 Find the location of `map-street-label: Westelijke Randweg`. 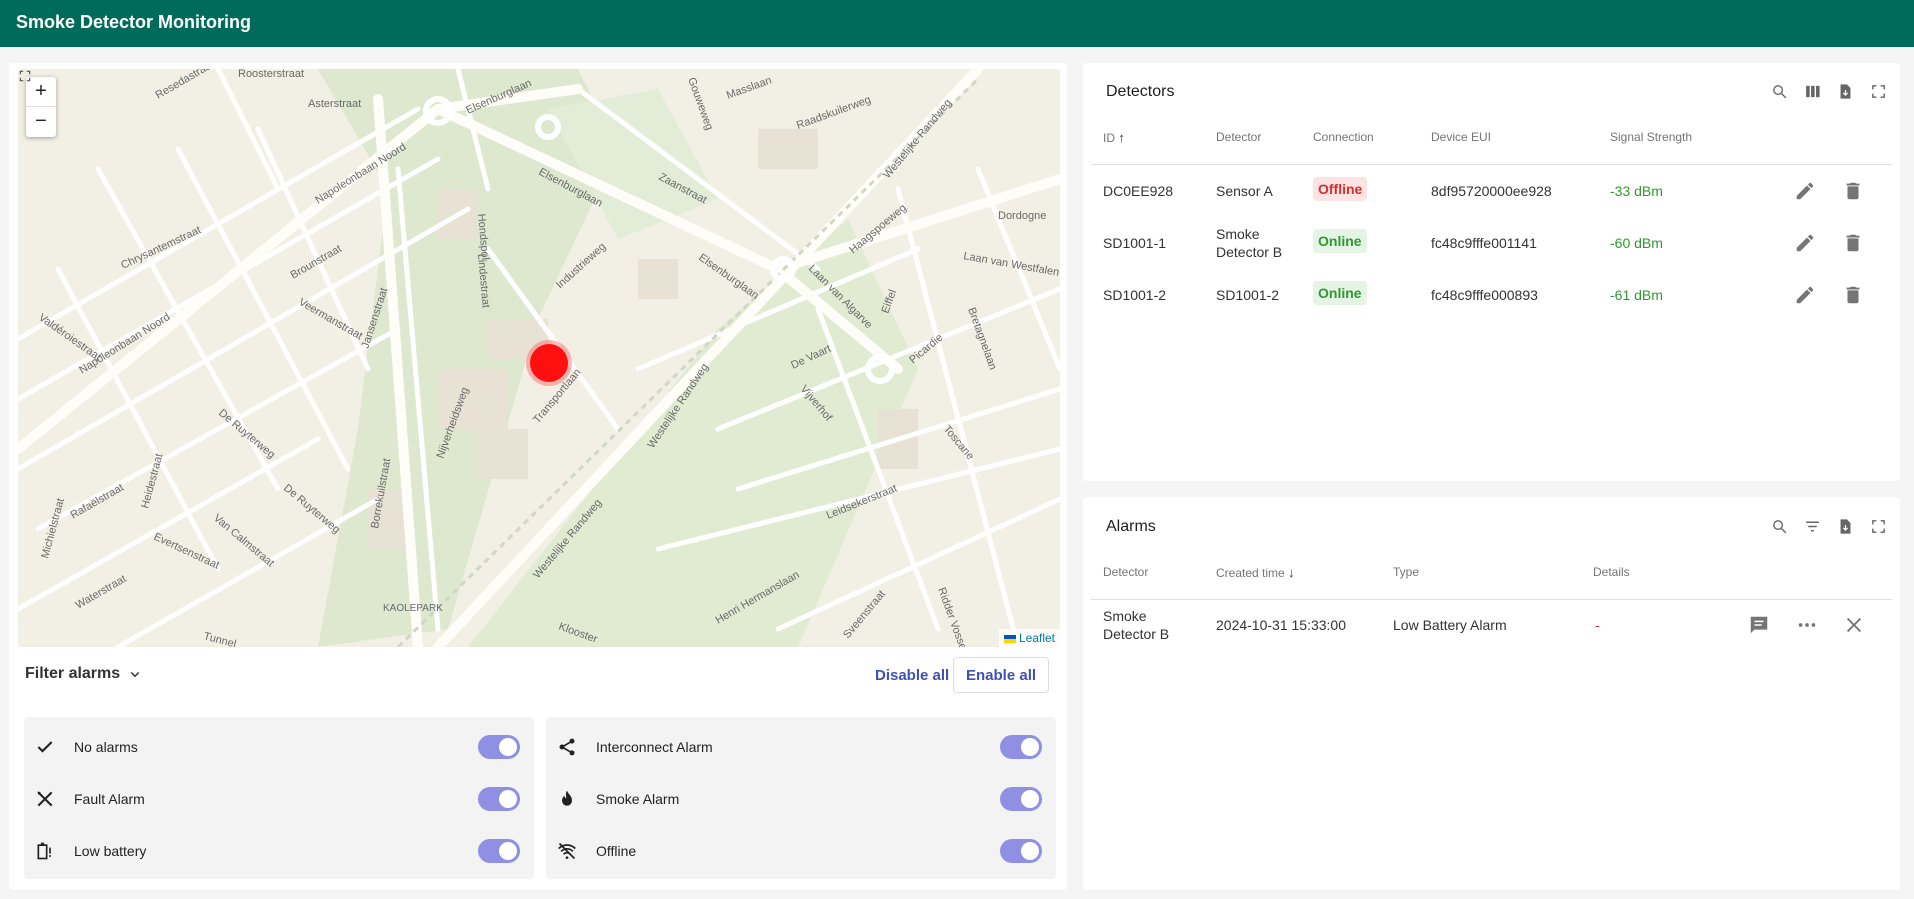

map-street-label: Westelijke Randweg is located at coordinates (917, 139).